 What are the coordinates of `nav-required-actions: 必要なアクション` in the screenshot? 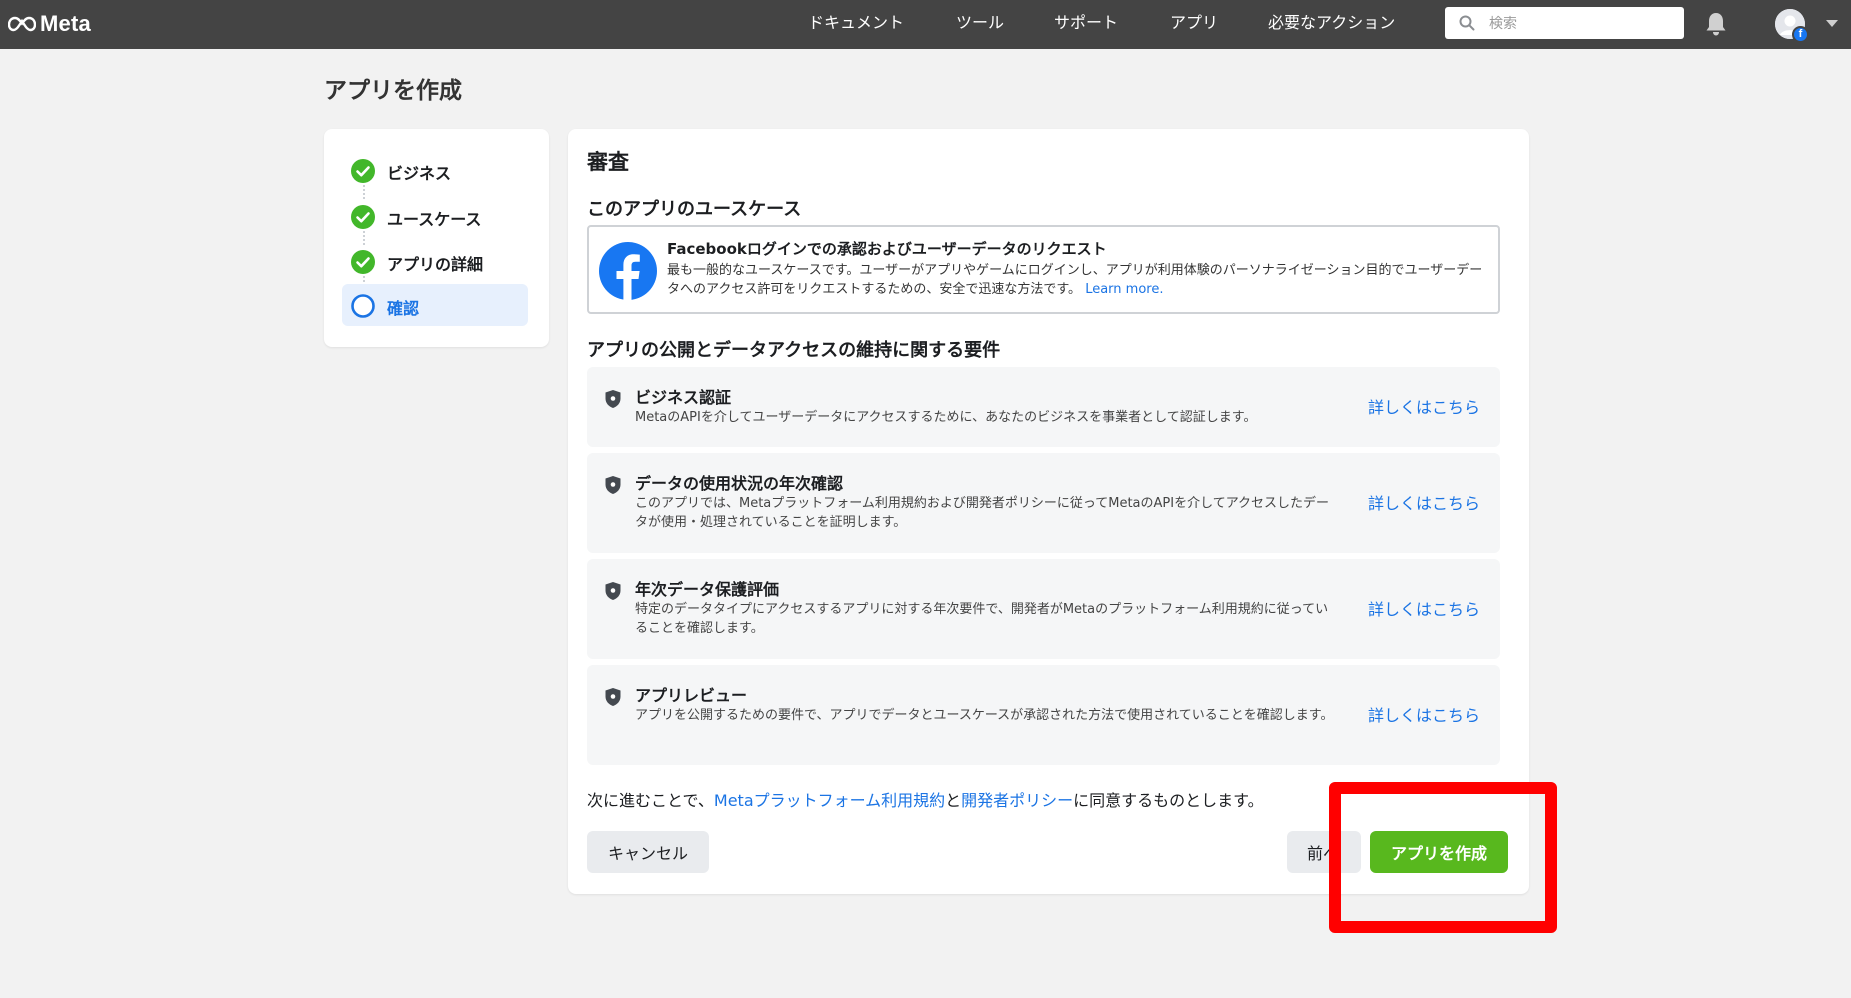 It's located at (1331, 23).